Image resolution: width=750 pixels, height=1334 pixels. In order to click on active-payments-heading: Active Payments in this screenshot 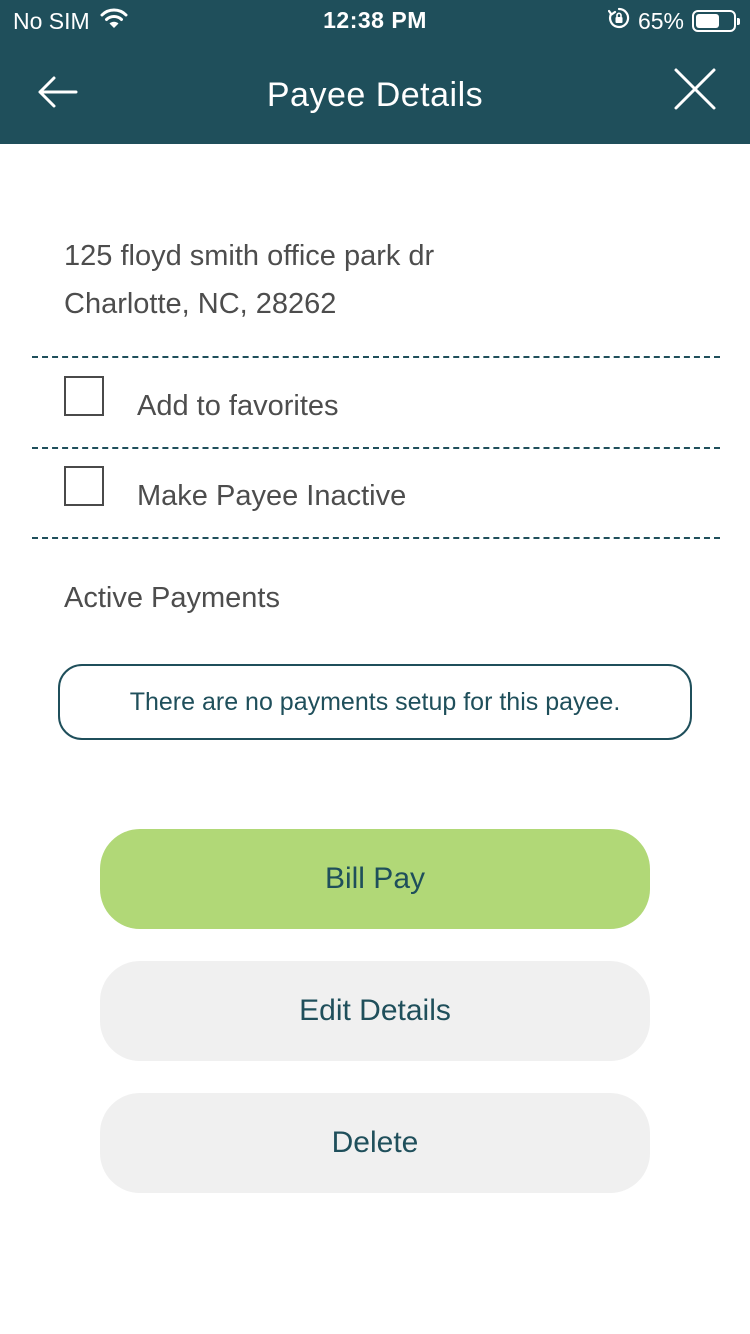, I will do `click(172, 598)`.